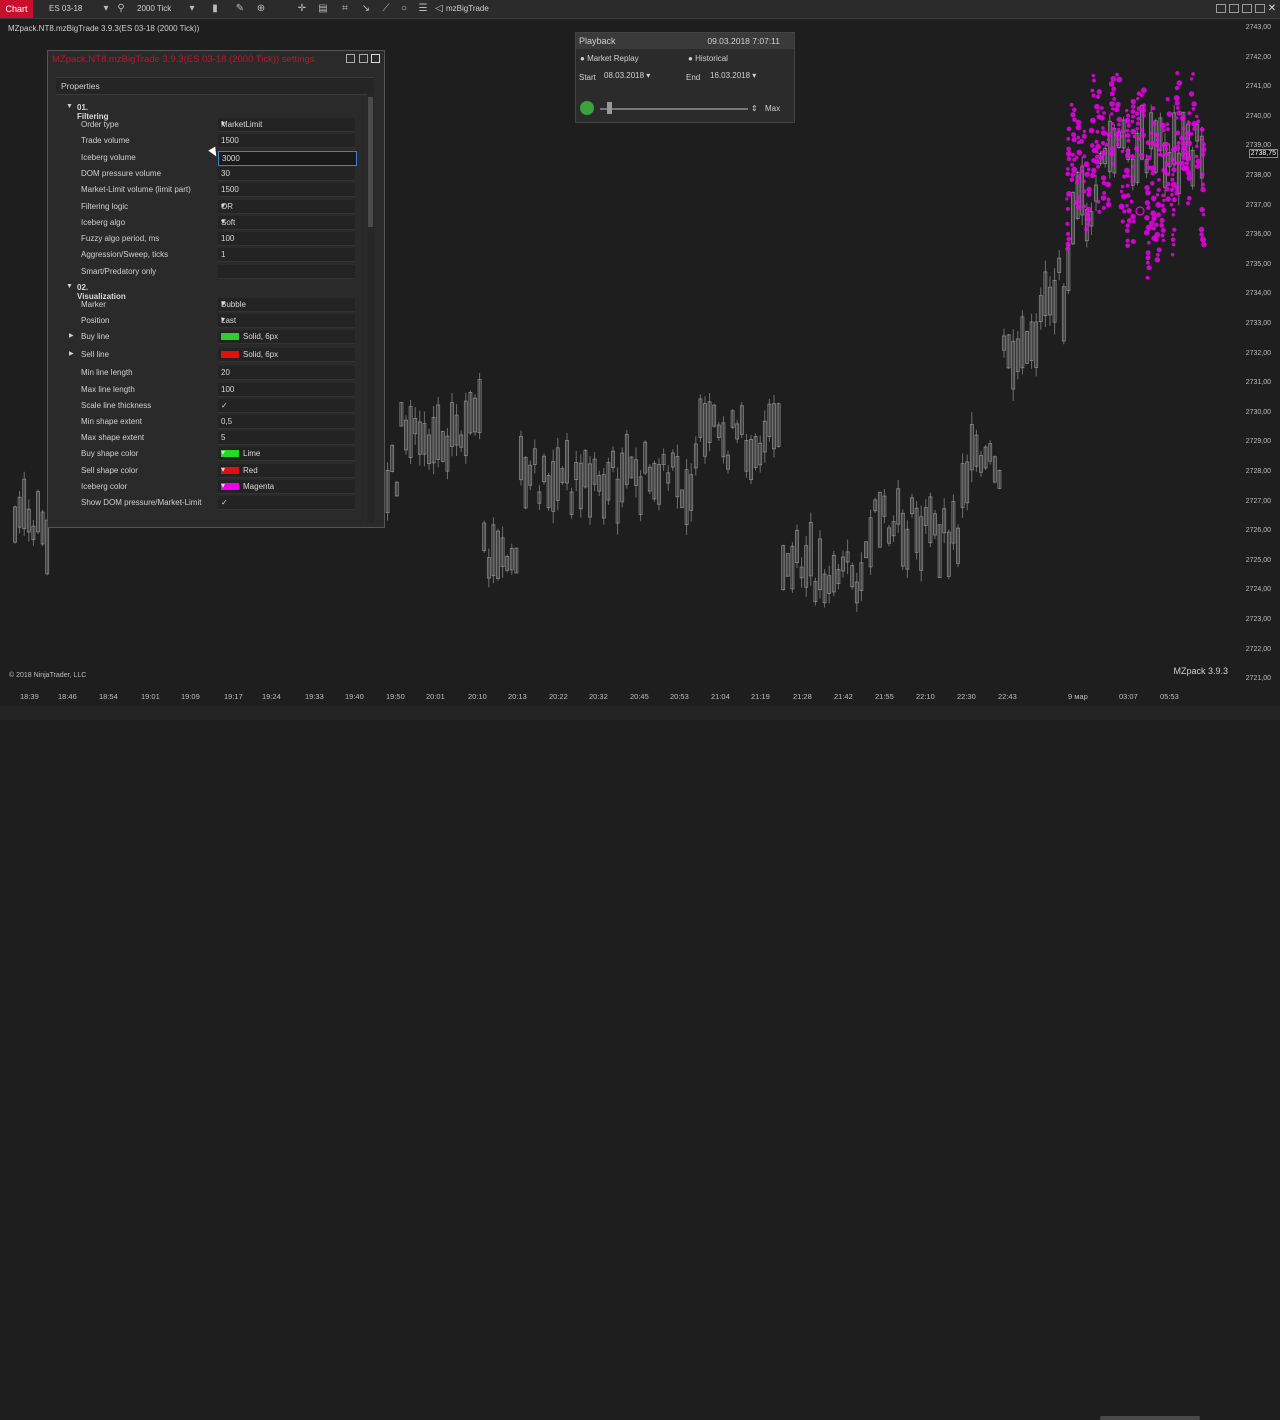  I want to click on interval-selector: 2000 Tick, so click(154, 9).